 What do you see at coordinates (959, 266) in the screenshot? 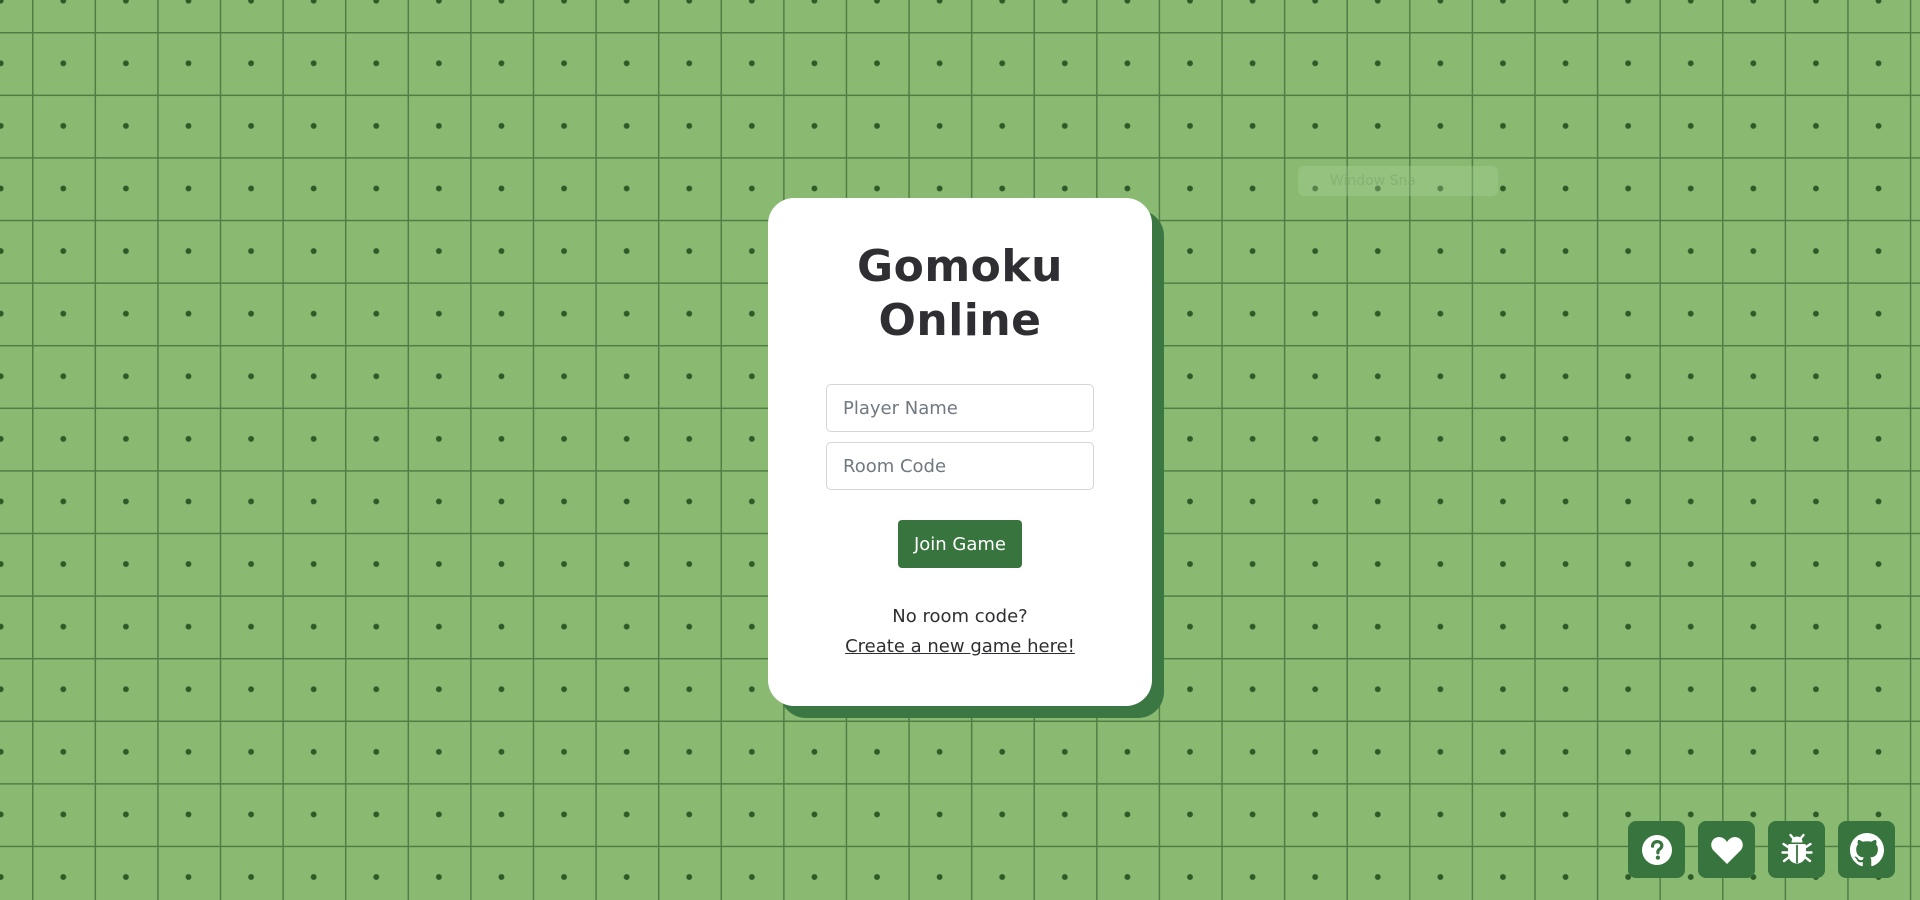
I see `title-line-1: Gomoku` at bounding box center [959, 266].